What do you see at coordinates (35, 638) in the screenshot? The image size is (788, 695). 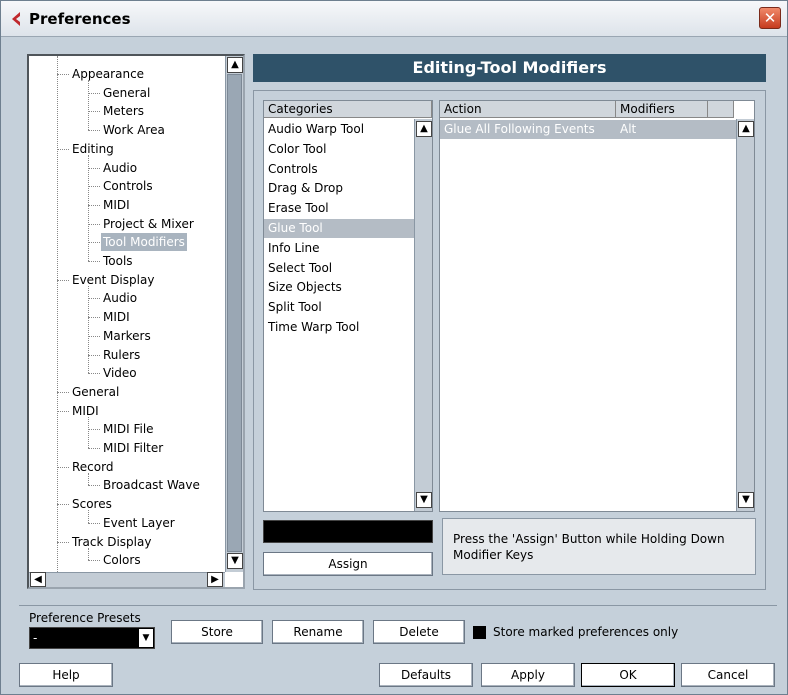 I see `presets-selected-value: -` at bounding box center [35, 638].